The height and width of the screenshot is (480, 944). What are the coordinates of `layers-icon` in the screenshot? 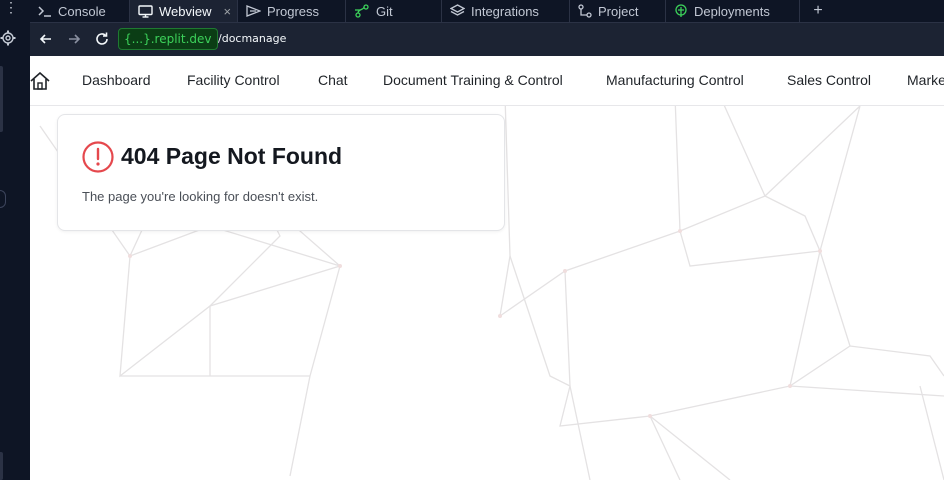 It's located at (457, 10).